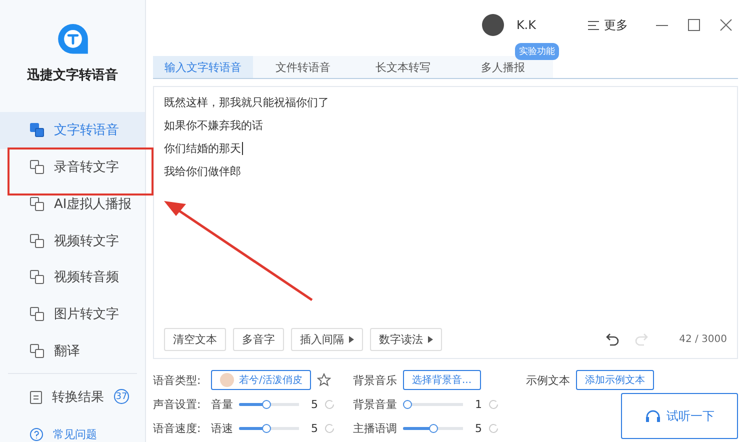 This screenshot has width=750, height=442. I want to click on toolbar-button: 插入间隔, so click(327, 339).